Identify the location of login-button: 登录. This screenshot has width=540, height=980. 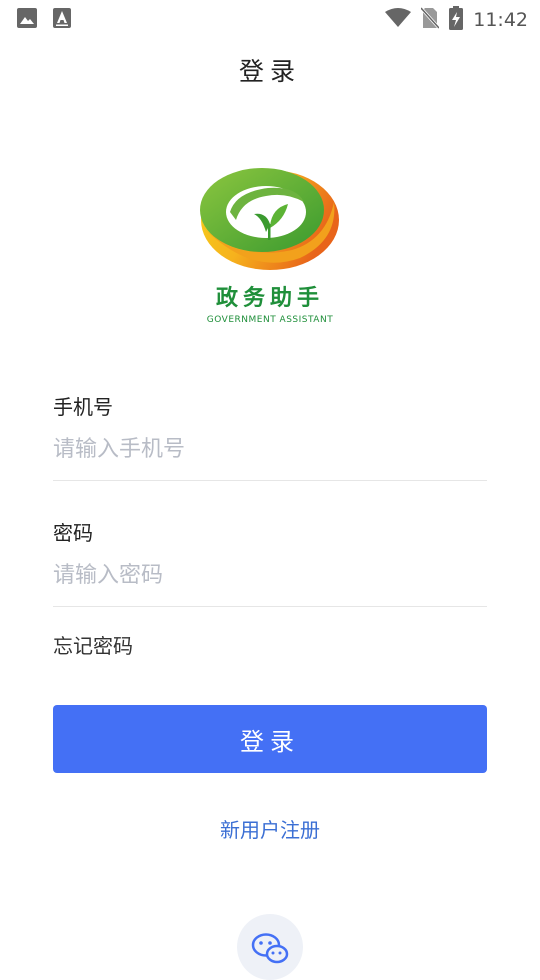
(270, 739).